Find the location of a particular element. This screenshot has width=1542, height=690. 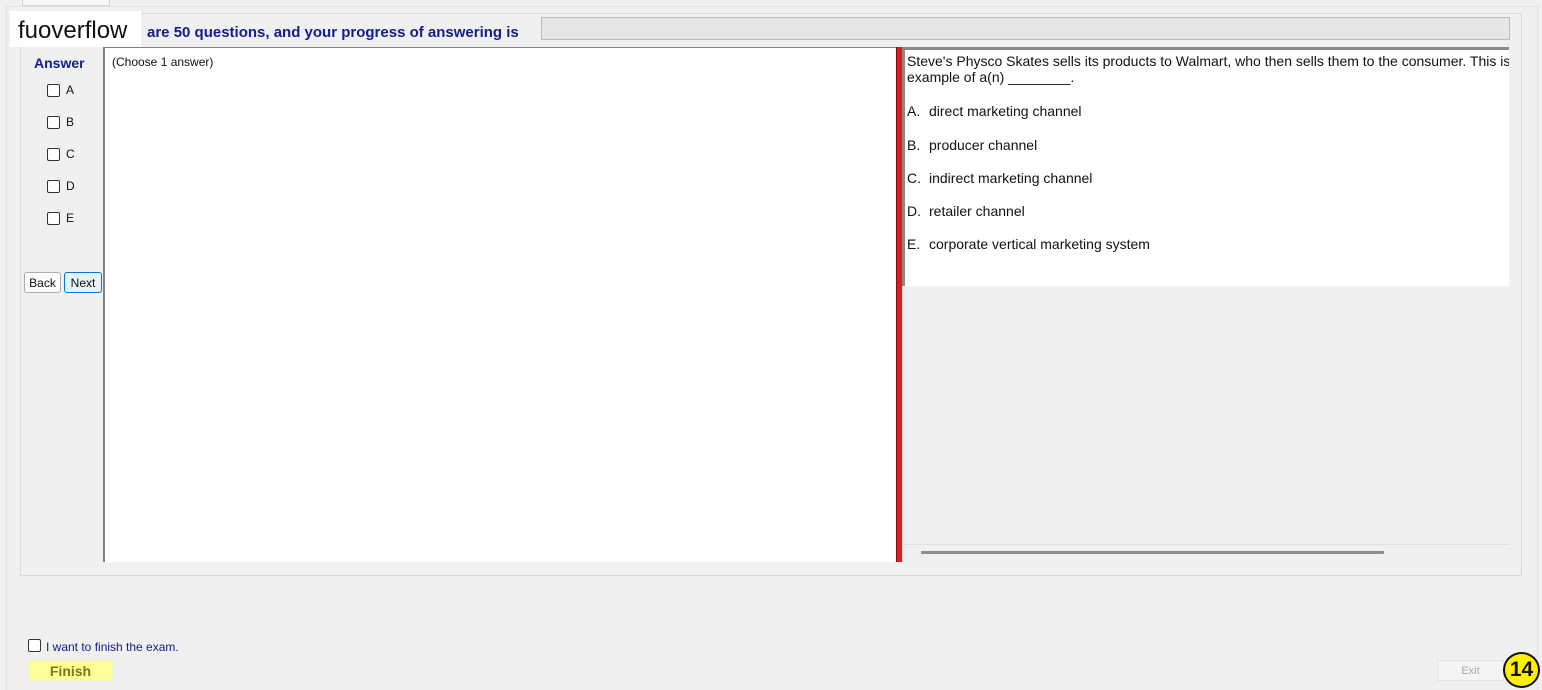

answer-hint: (Choose 1 answer) is located at coordinates (163, 62).